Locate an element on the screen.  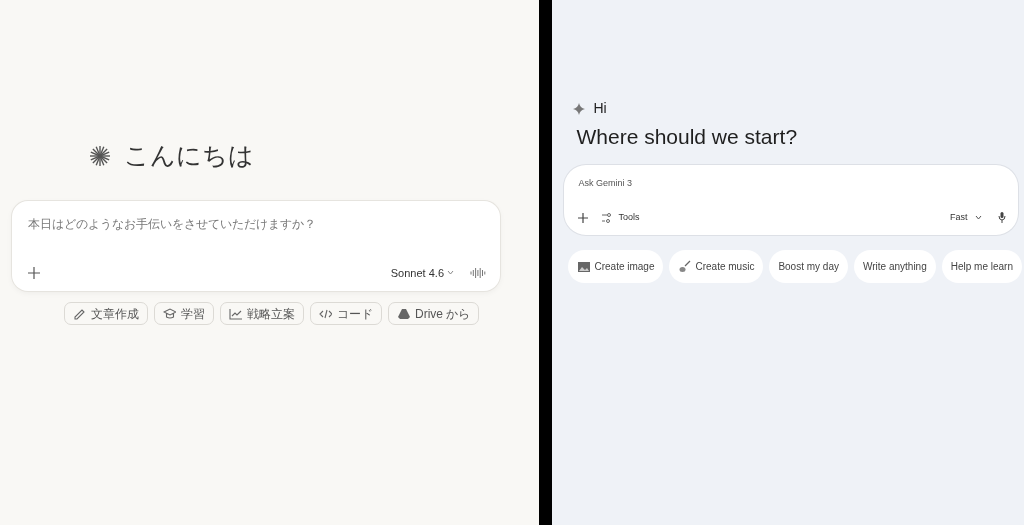
suggestion-chip: Help me learn is located at coordinates (981, 266).